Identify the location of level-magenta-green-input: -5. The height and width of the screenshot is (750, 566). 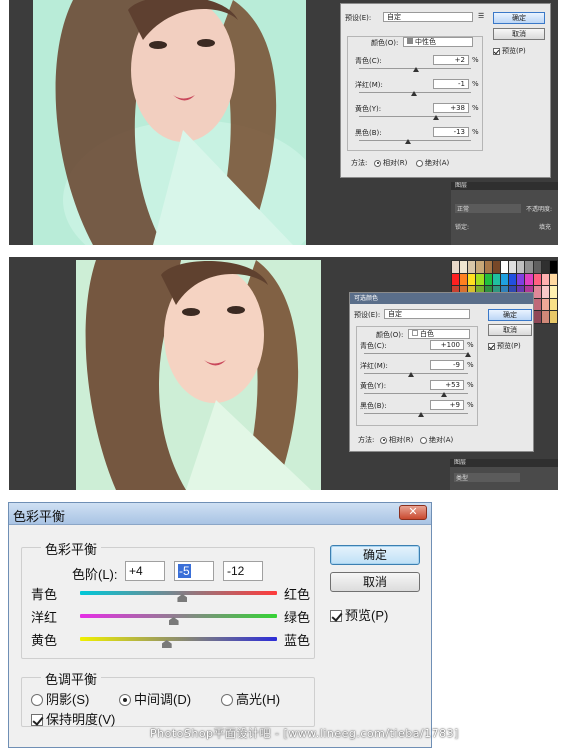
(194, 571).